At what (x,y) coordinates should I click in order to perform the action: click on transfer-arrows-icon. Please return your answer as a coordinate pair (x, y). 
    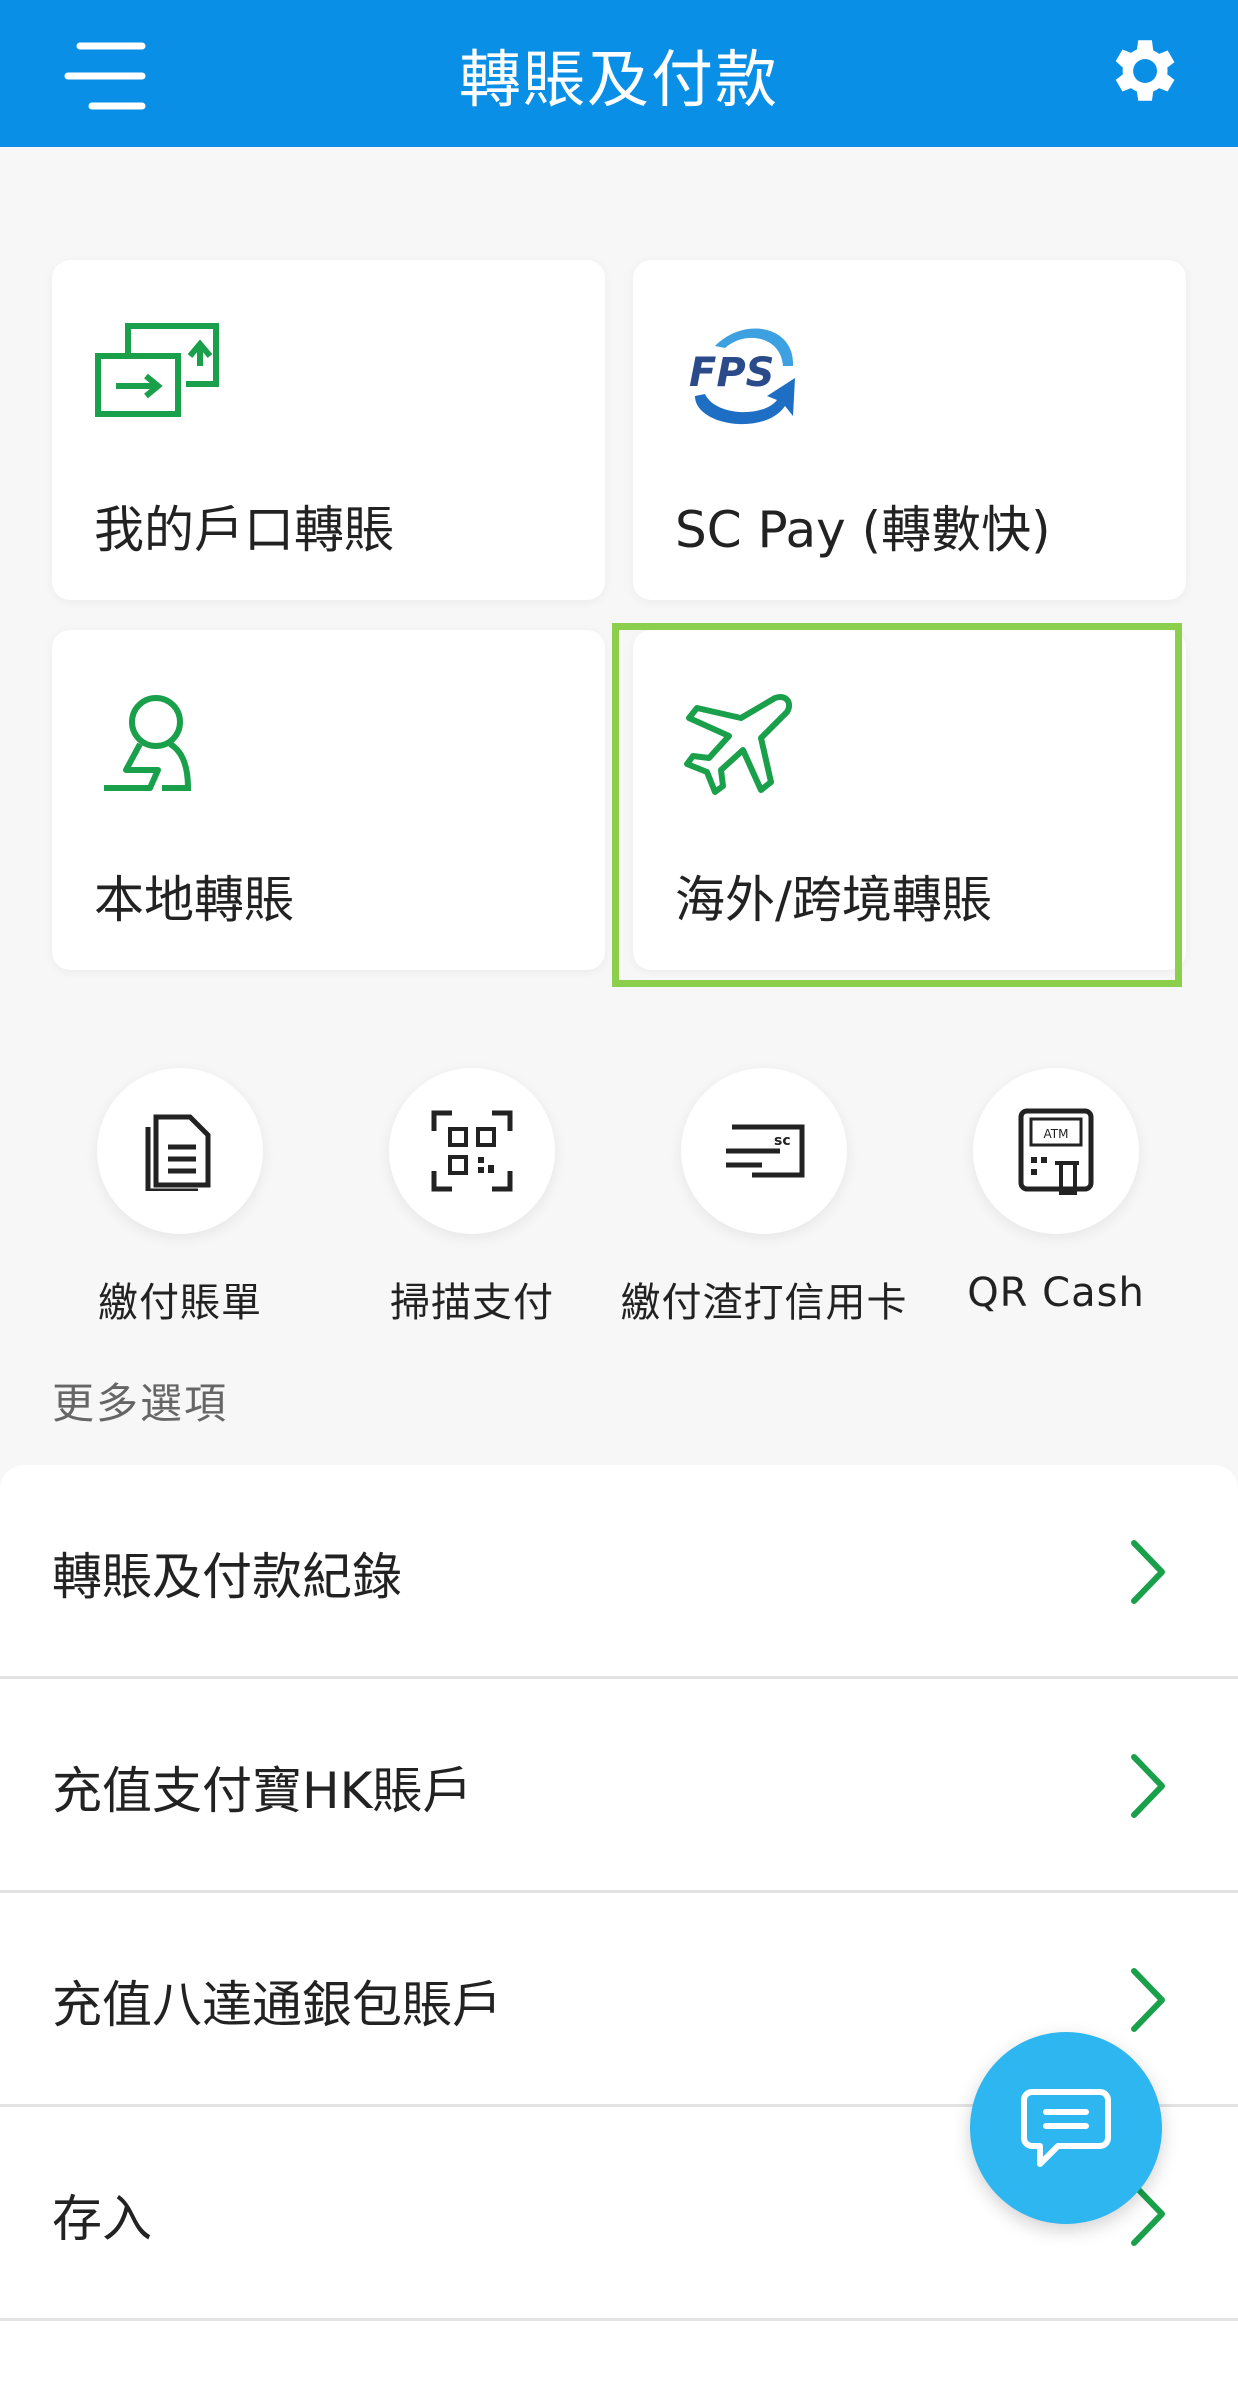
    Looking at the image, I should click on (159, 376).